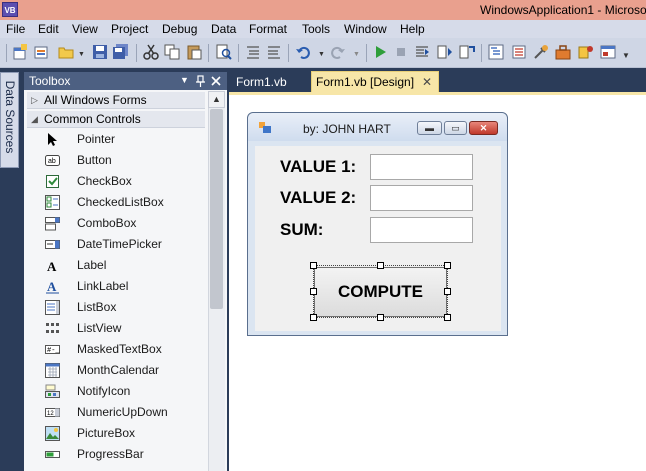 Image resolution: width=646 pixels, height=471 pixels. I want to click on toolbox-icon, so click(563, 52).